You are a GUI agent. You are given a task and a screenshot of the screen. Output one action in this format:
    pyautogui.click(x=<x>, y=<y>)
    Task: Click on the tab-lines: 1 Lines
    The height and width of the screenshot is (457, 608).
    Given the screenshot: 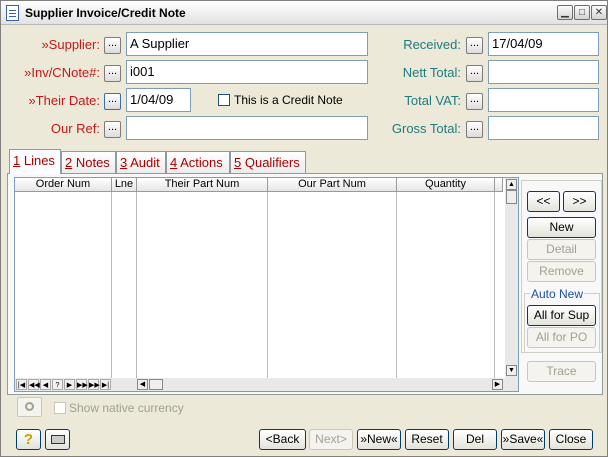 What is the action you would take?
    pyautogui.click(x=35, y=161)
    